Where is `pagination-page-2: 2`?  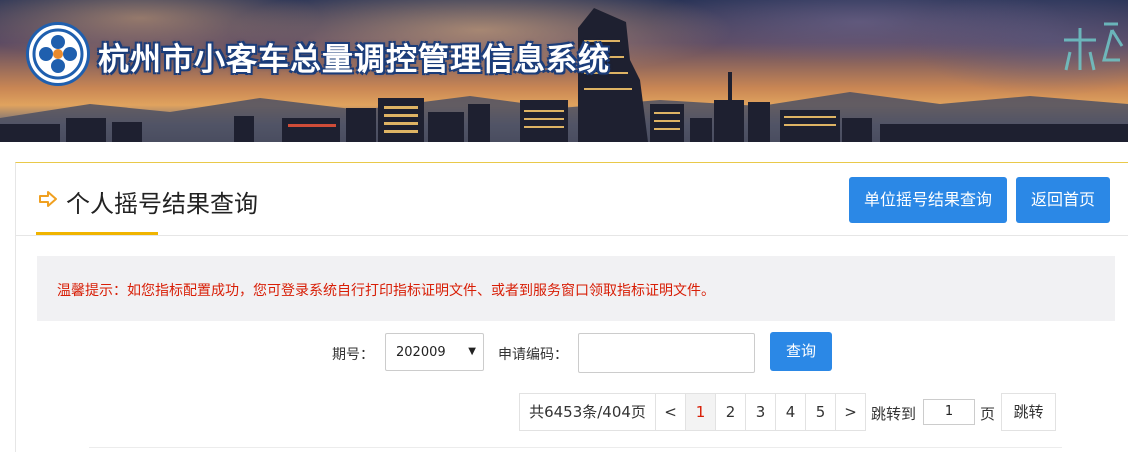
pagination-page-2: 2 is located at coordinates (730, 412).